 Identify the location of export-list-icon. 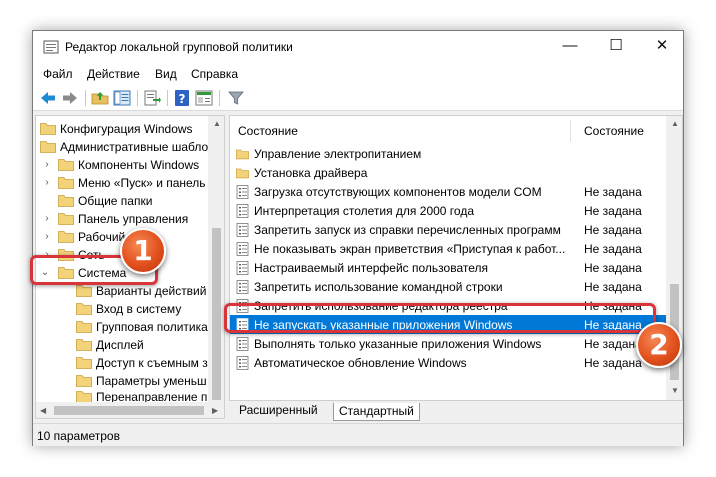
(152, 98).